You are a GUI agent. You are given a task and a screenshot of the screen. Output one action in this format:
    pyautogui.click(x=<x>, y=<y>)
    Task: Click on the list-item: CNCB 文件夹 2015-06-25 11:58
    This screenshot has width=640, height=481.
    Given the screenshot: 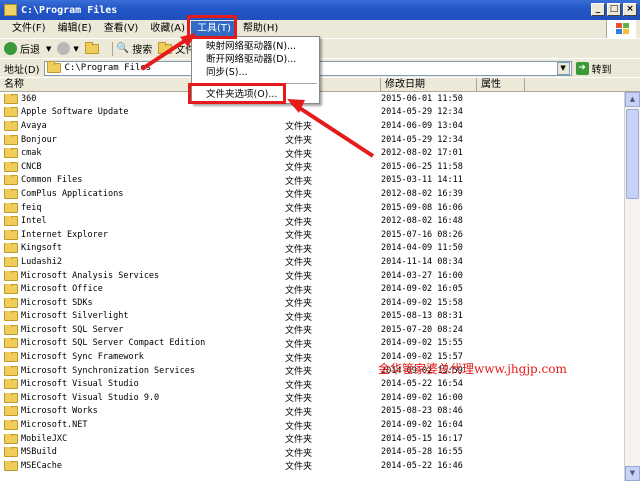 What is the action you would take?
    pyautogui.click(x=320, y=167)
    